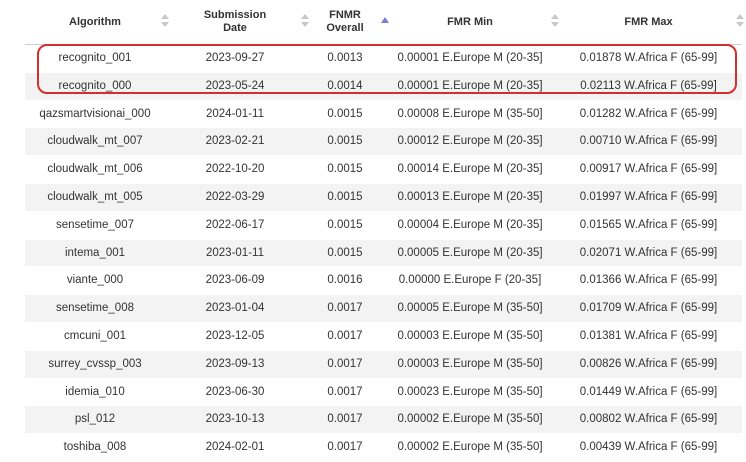 The height and width of the screenshot is (462, 746). Describe the element at coordinates (95, 141) in the screenshot. I see `cell-algorithm: cloudwalk_mt_007` at that location.